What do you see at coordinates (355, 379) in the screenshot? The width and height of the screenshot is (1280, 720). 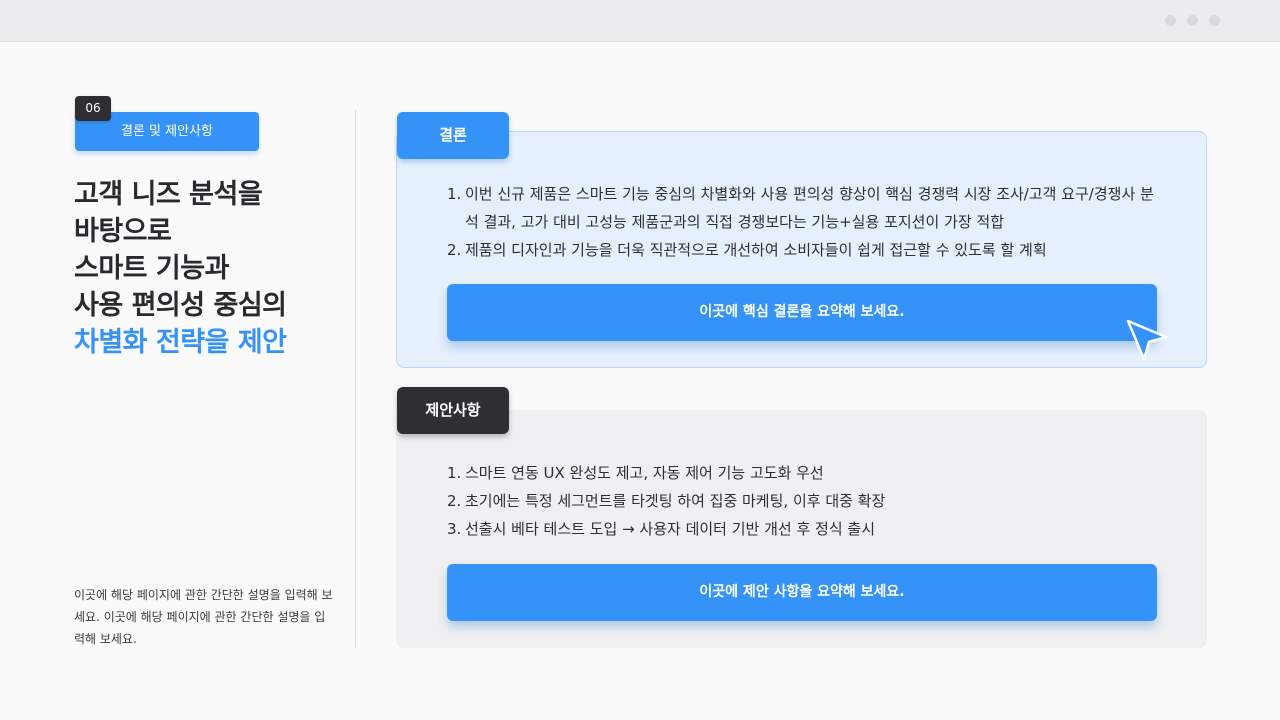 I see `vertical-divider` at bounding box center [355, 379].